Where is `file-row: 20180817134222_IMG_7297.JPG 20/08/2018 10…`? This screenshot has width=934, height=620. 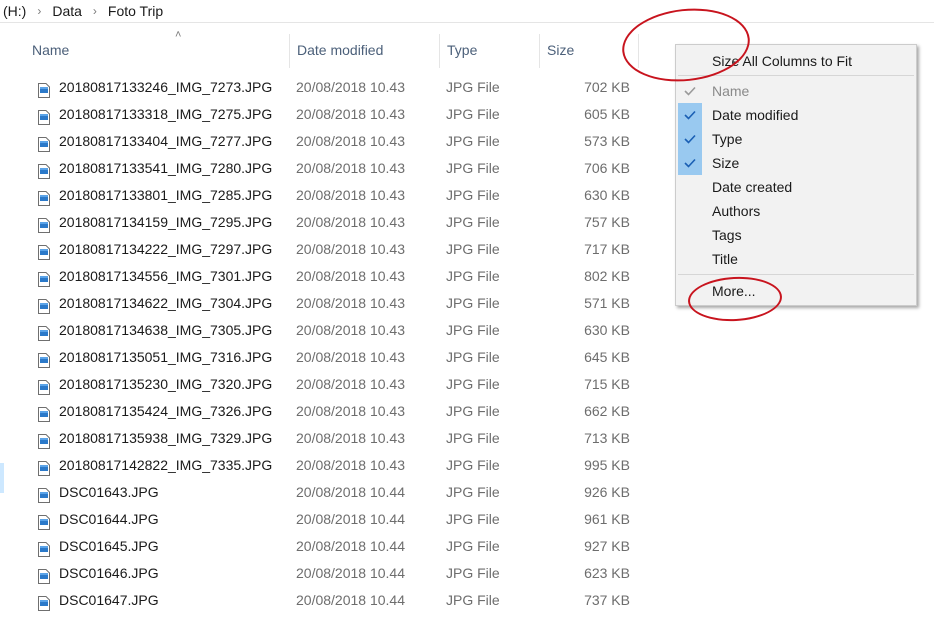 file-row: 20180817134222_IMG_7297.JPG 20/08/2018 10… is located at coordinates (330, 249).